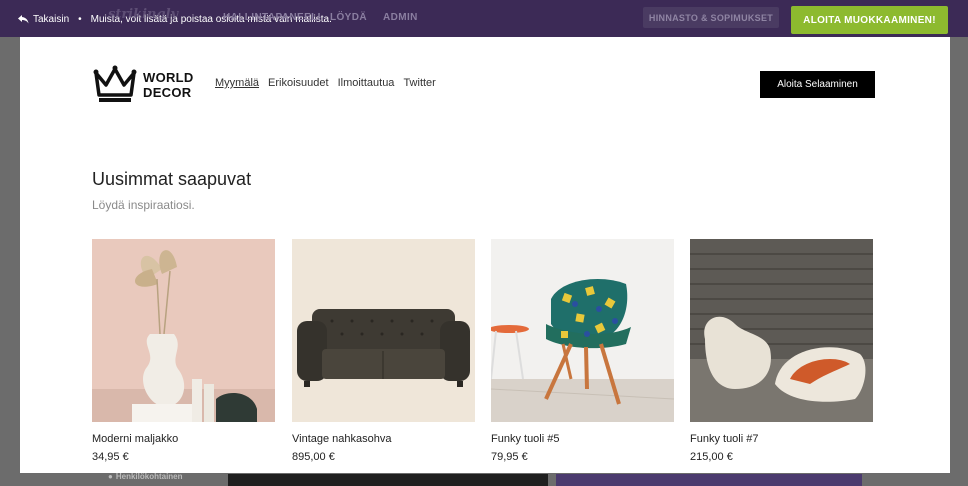 The image size is (968, 486). What do you see at coordinates (400, 17) in the screenshot?
I see `nav-admin: ADMIN` at bounding box center [400, 17].